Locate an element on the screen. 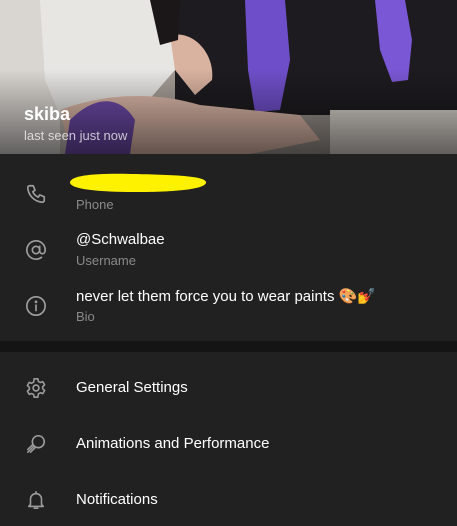 The height and width of the screenshot is (526, 457). menu-item-label: Animations and Performance is located at coordinates (173, 443).